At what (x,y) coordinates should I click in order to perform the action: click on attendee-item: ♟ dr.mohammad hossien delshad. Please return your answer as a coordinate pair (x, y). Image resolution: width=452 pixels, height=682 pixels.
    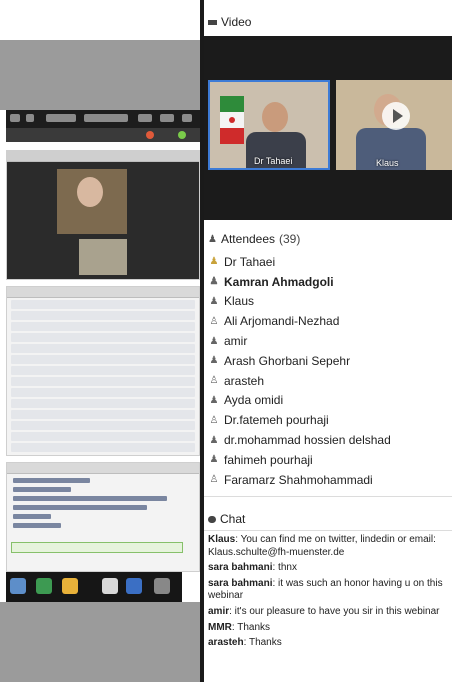
    Looking at the image, I should click on (330, 440).